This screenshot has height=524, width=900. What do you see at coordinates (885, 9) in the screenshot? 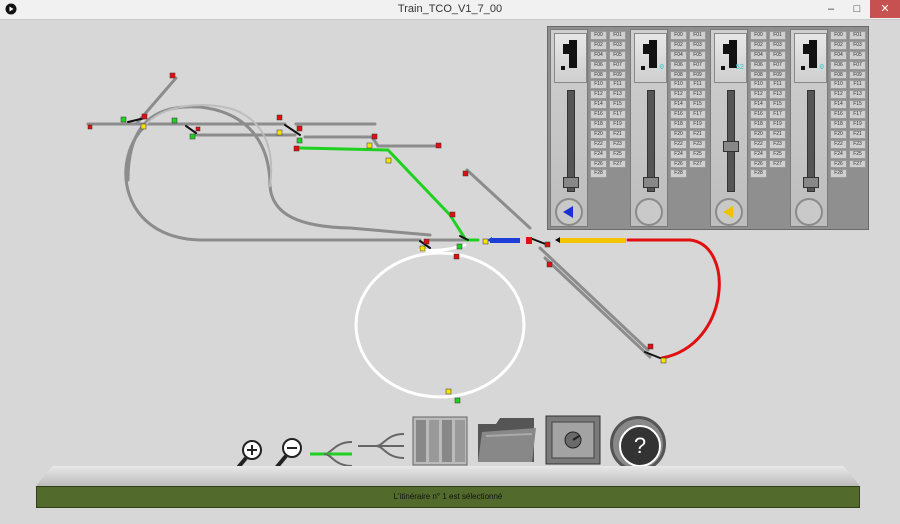
I see `close-button: ✕` at bounding box center [885, 9].